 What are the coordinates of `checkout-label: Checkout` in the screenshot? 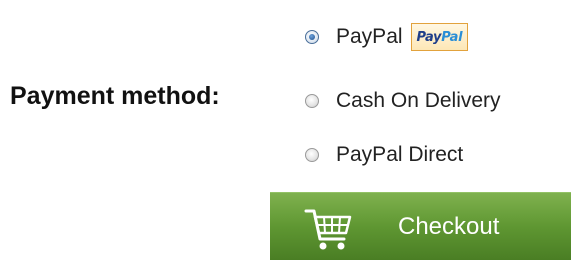 It's located at (449, 226).